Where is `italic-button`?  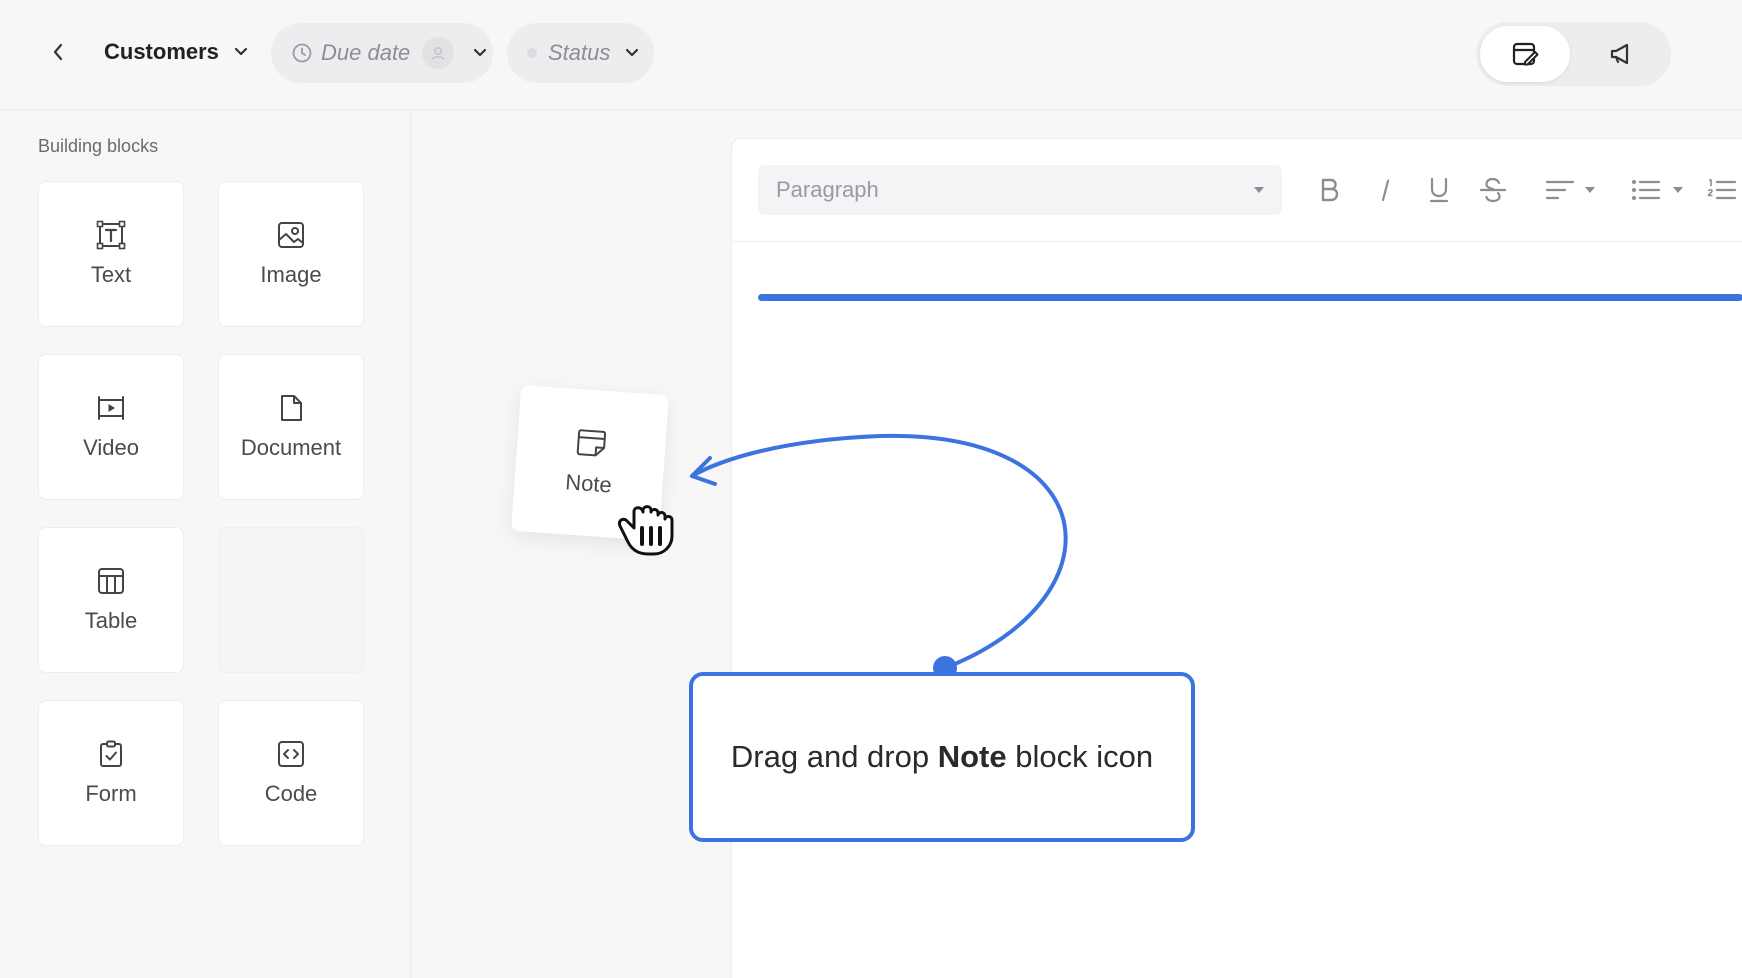 italic-button is located at coordinates (1385, 190).